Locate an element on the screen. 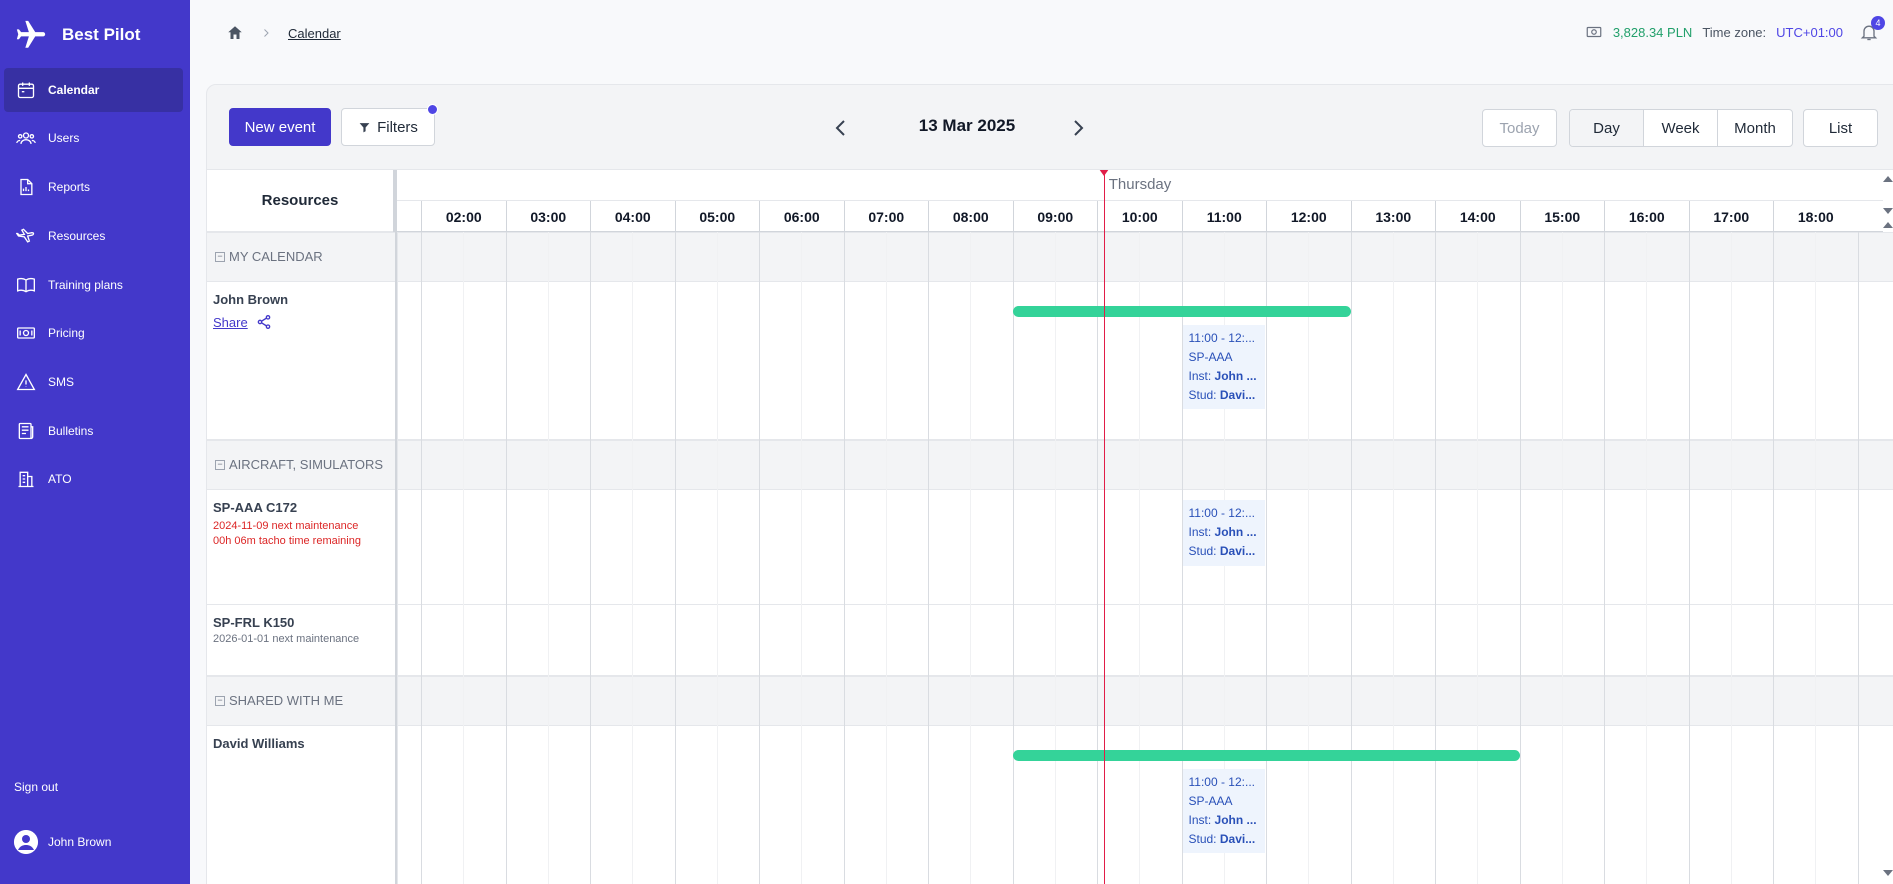  hour-label: 02:00 is located at coordinates (463, 217).